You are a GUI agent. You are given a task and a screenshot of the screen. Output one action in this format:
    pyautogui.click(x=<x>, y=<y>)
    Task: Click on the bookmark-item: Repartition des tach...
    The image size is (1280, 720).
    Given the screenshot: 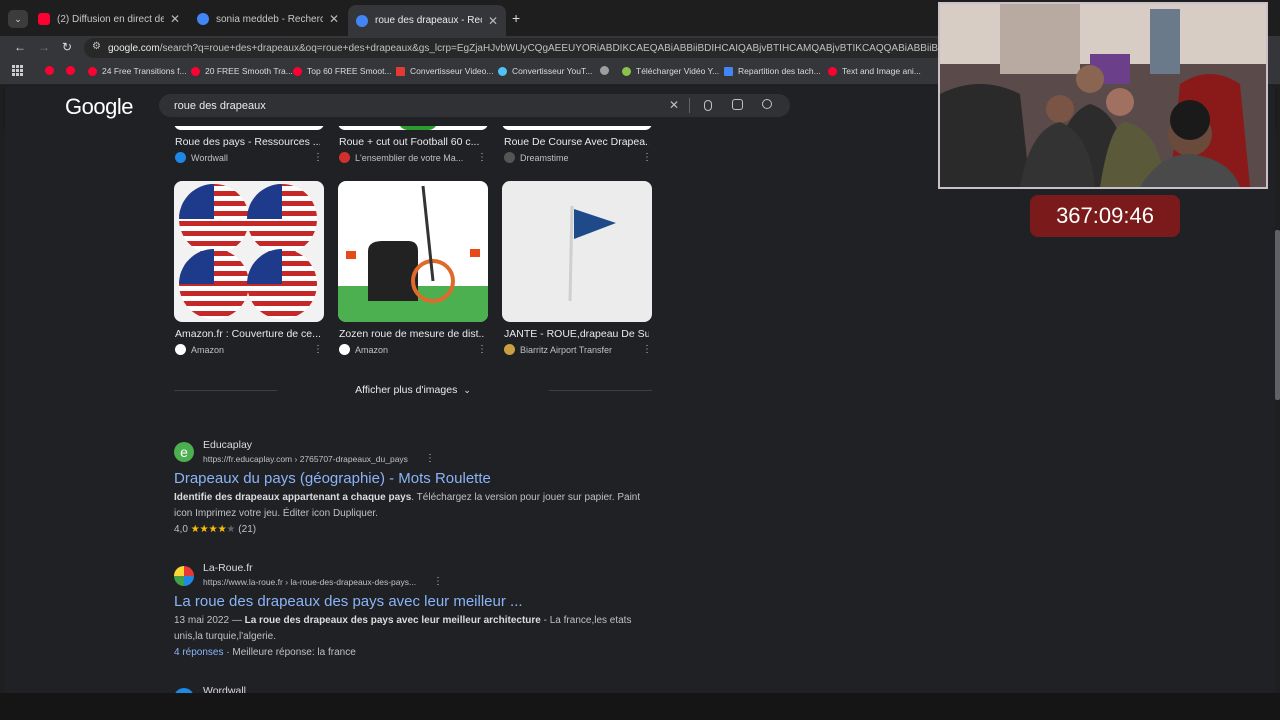 What is the action you would take?
    pyautogui.click(x=772, y=71)
    